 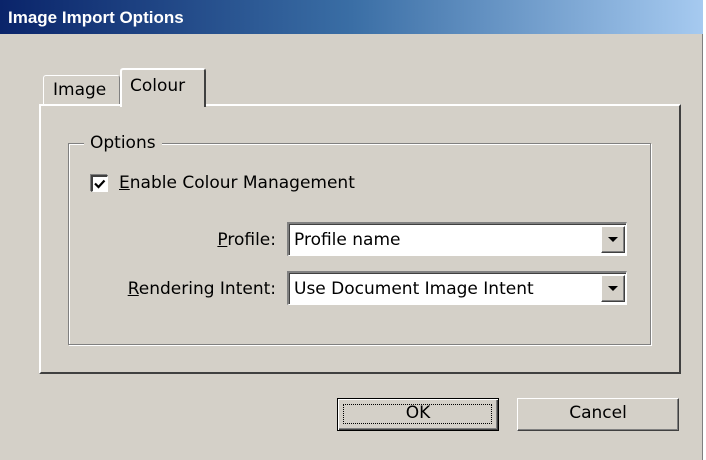 I want to click on rendering-intent-dropdown-button, so click(x=613, y=288).